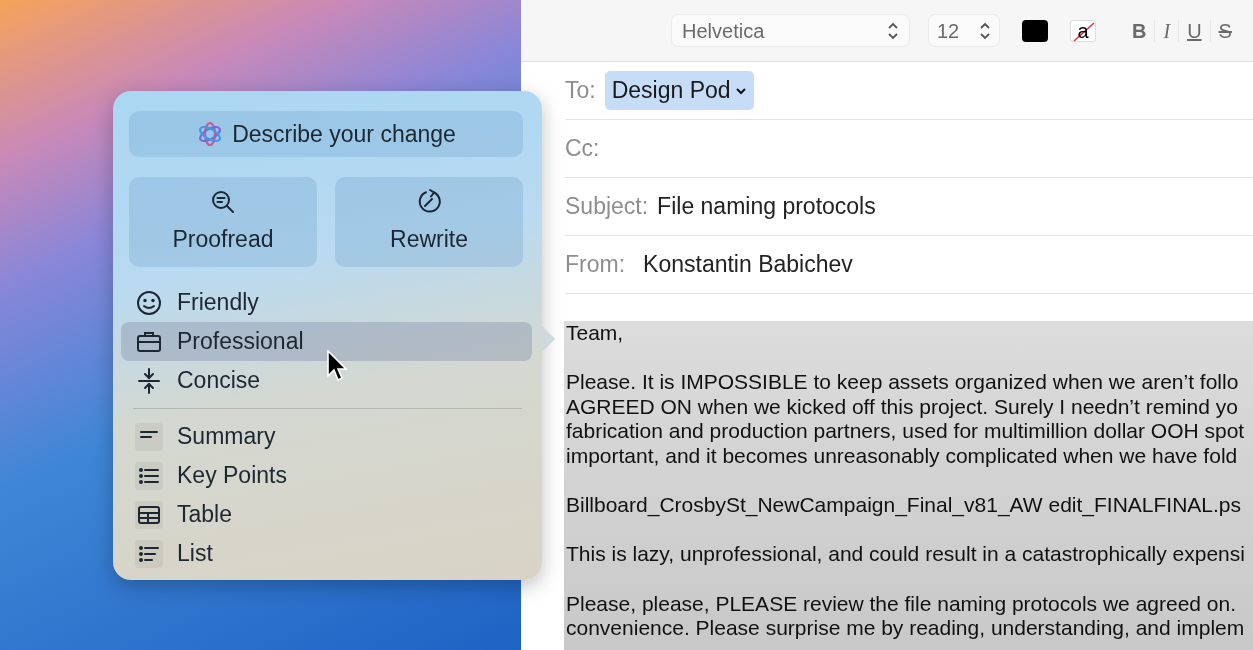 The height and width of the screenshot is (650, 1253). Describe the element at coordinates (740, 90) in the screenshot. I see `chevron-down-icon` at that location.